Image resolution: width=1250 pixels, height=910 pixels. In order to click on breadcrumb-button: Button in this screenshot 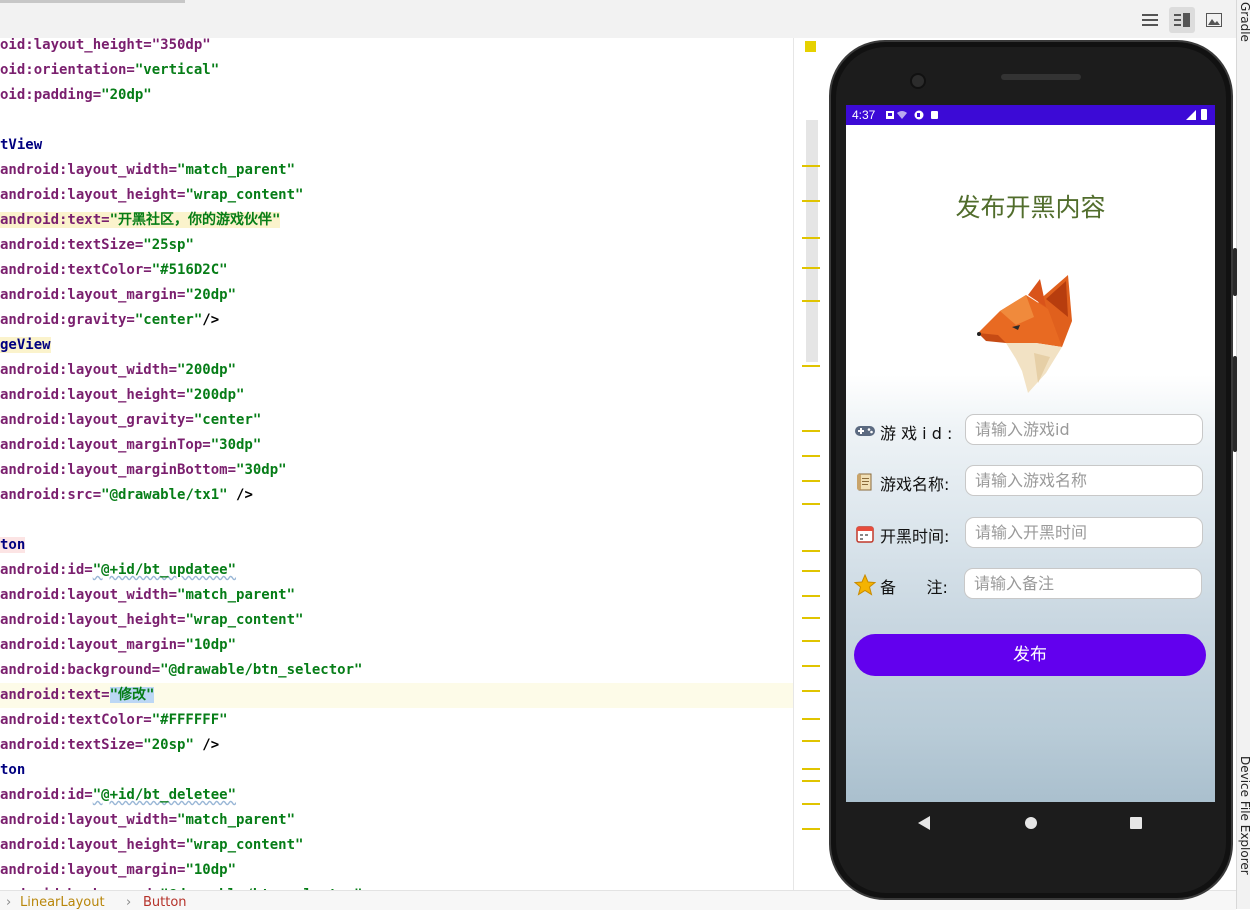, I will do `click(165, 902)`.